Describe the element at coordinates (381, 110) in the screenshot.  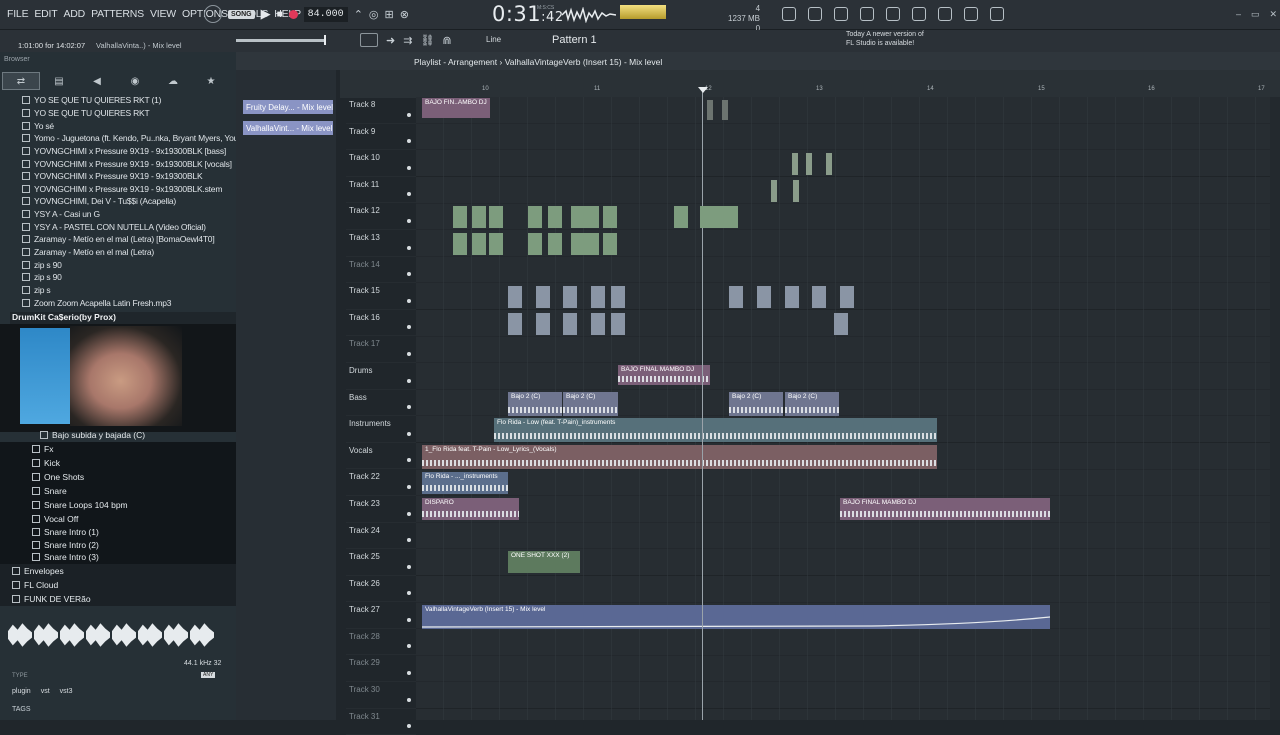
I see `track-header: Track 8` at that location.